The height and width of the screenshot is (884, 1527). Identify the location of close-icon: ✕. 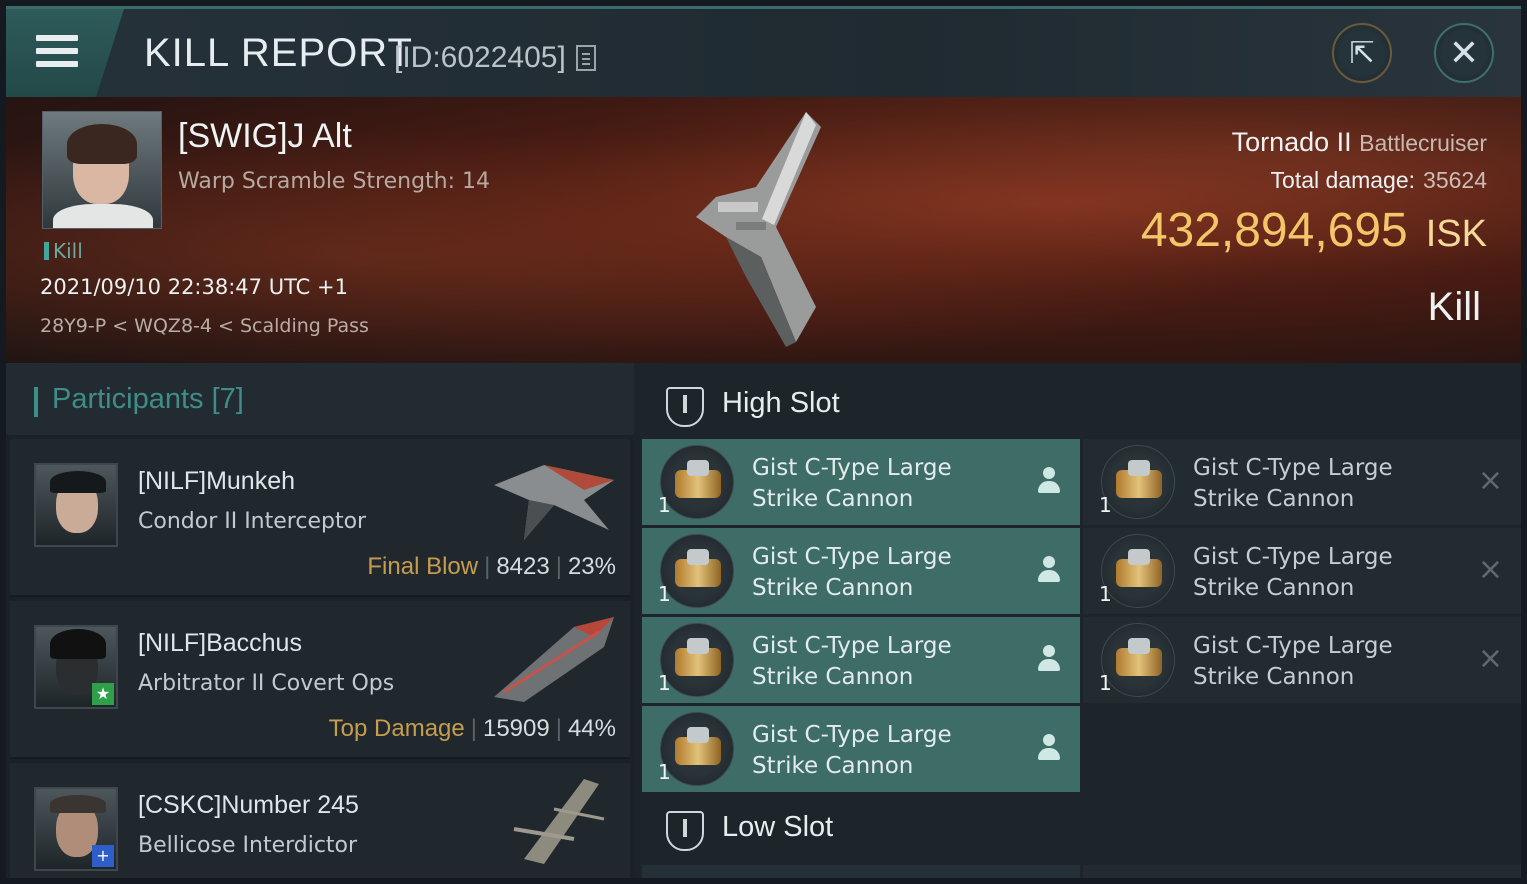
(1464, 53).